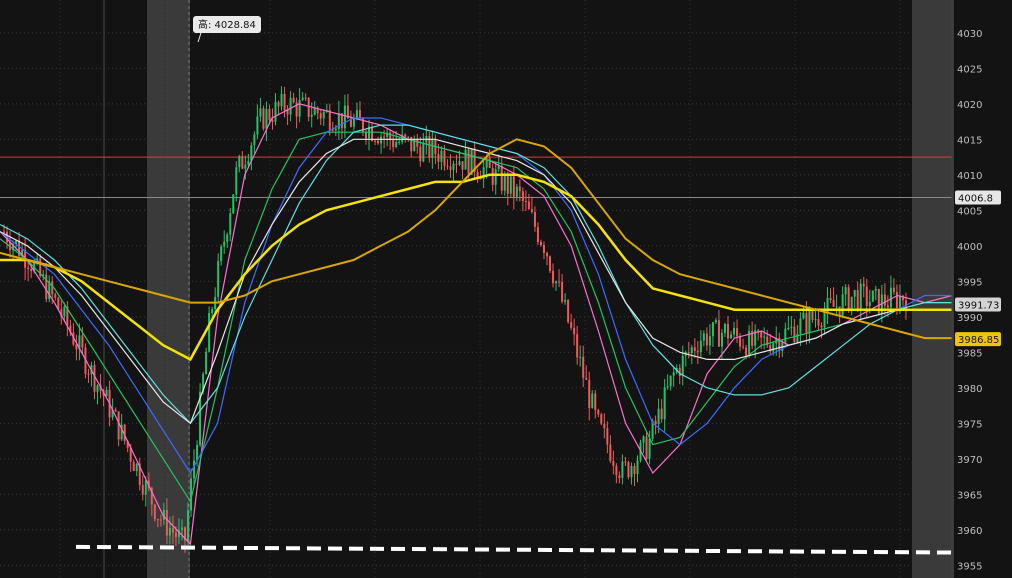  Describe the element at coordinates (969, 69) in the screenshot. I see `tick-label: 4025` at that location.